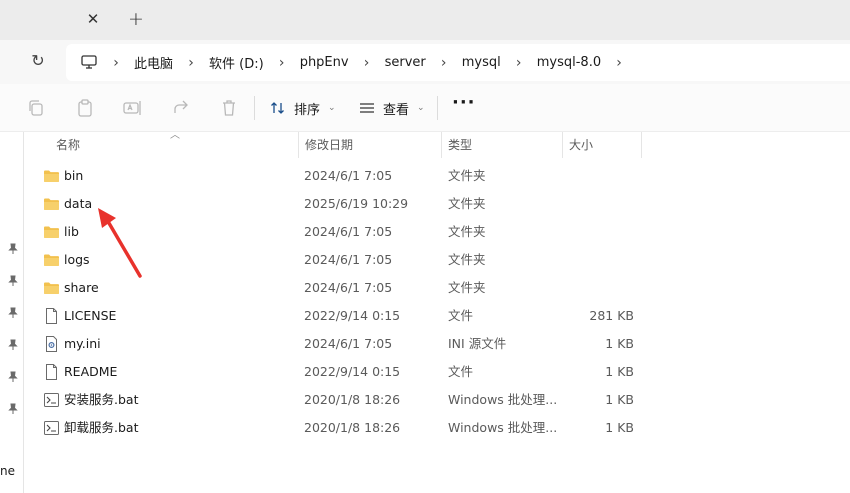  Describe the element at coordinates (324, 62) in the screenshot. I see `breadcrumb-item: phpEnv` at that location.